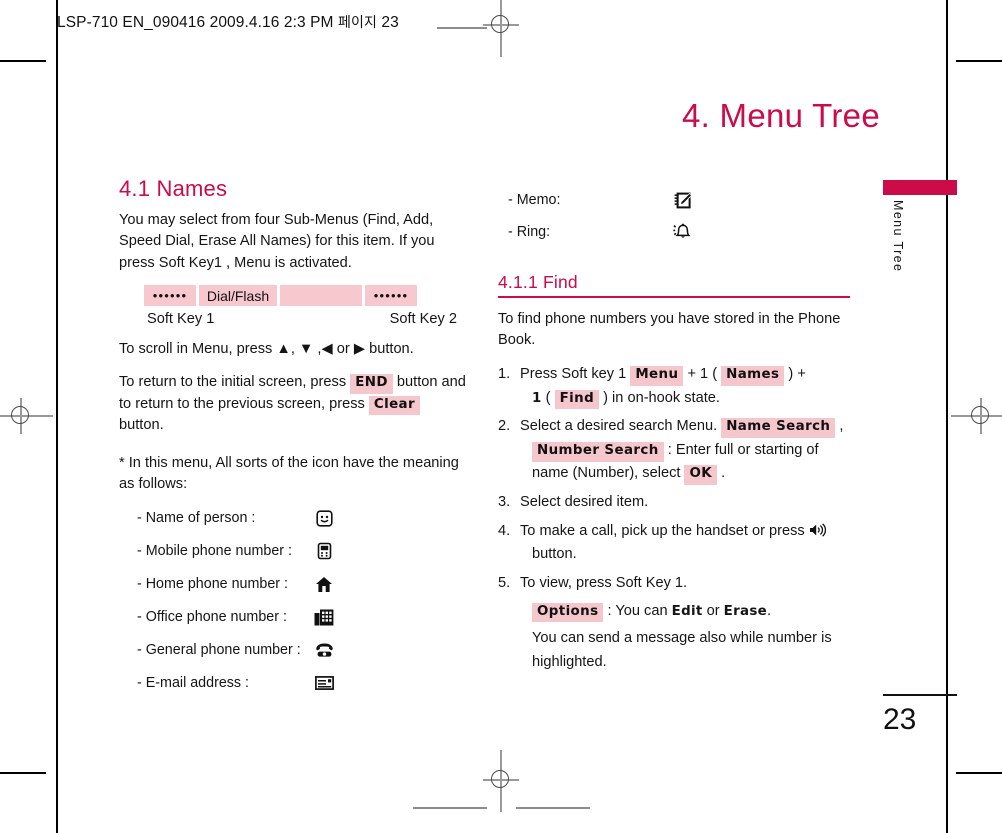 The image size is (1002, 833). What do you see at coordinates (212, 617) in the screenshot?
I see `icon-legend-label: - Office phone number :` at bounding box center [212, 617].